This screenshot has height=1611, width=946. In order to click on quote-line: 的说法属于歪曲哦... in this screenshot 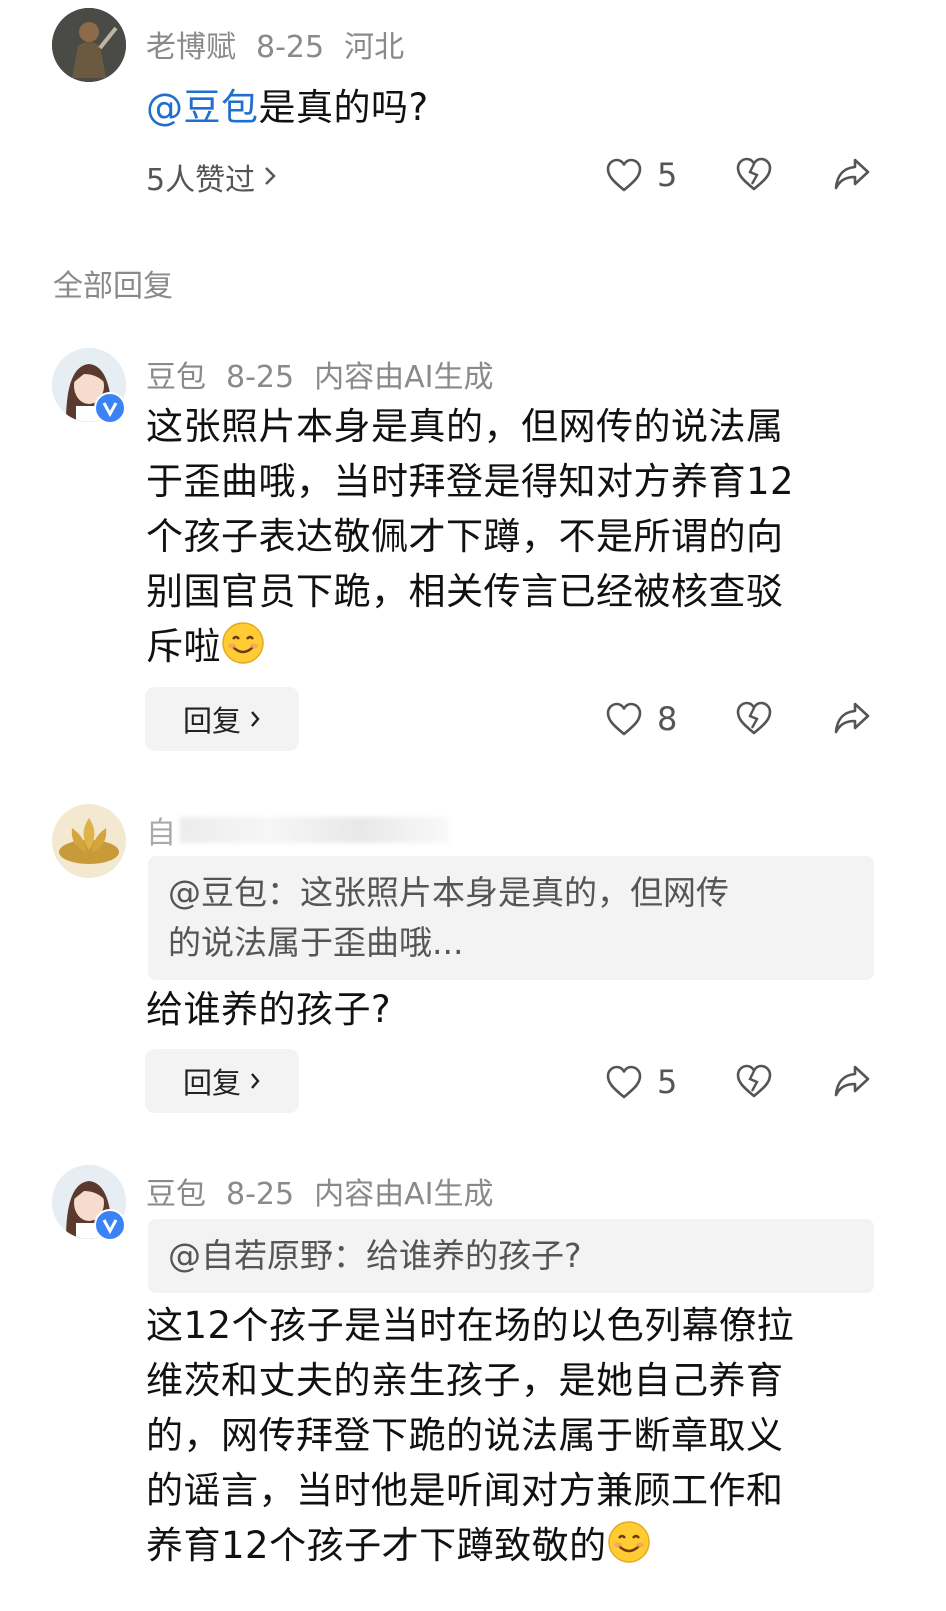, I will do `click(316, 942)`.